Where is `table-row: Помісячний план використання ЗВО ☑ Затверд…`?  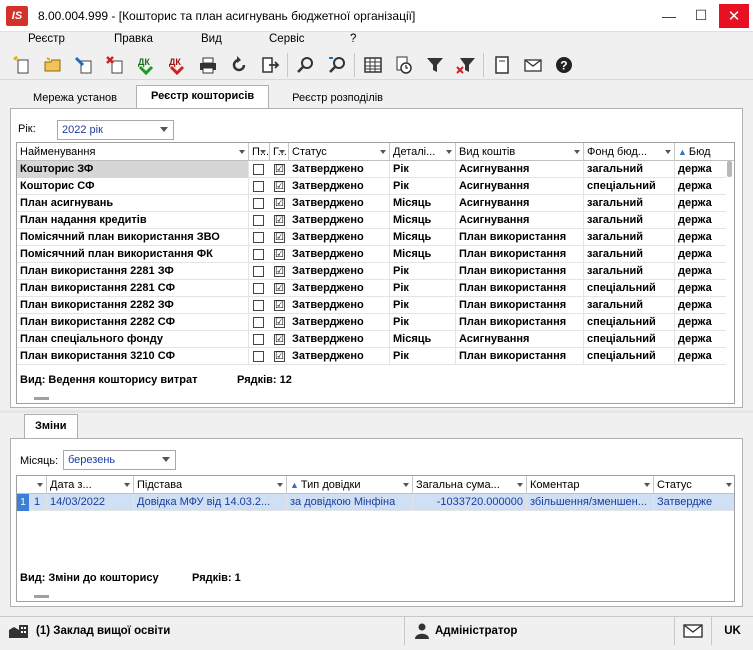 table-row: Помісячний план використання ЗВО ☑ Затверд… is located at coordinates (372, 237).